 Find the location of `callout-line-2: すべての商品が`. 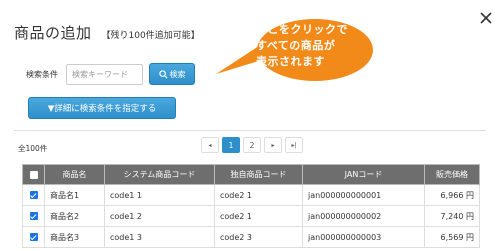

callout-line-2: すべての商品が is located at coordinates (296, 45).